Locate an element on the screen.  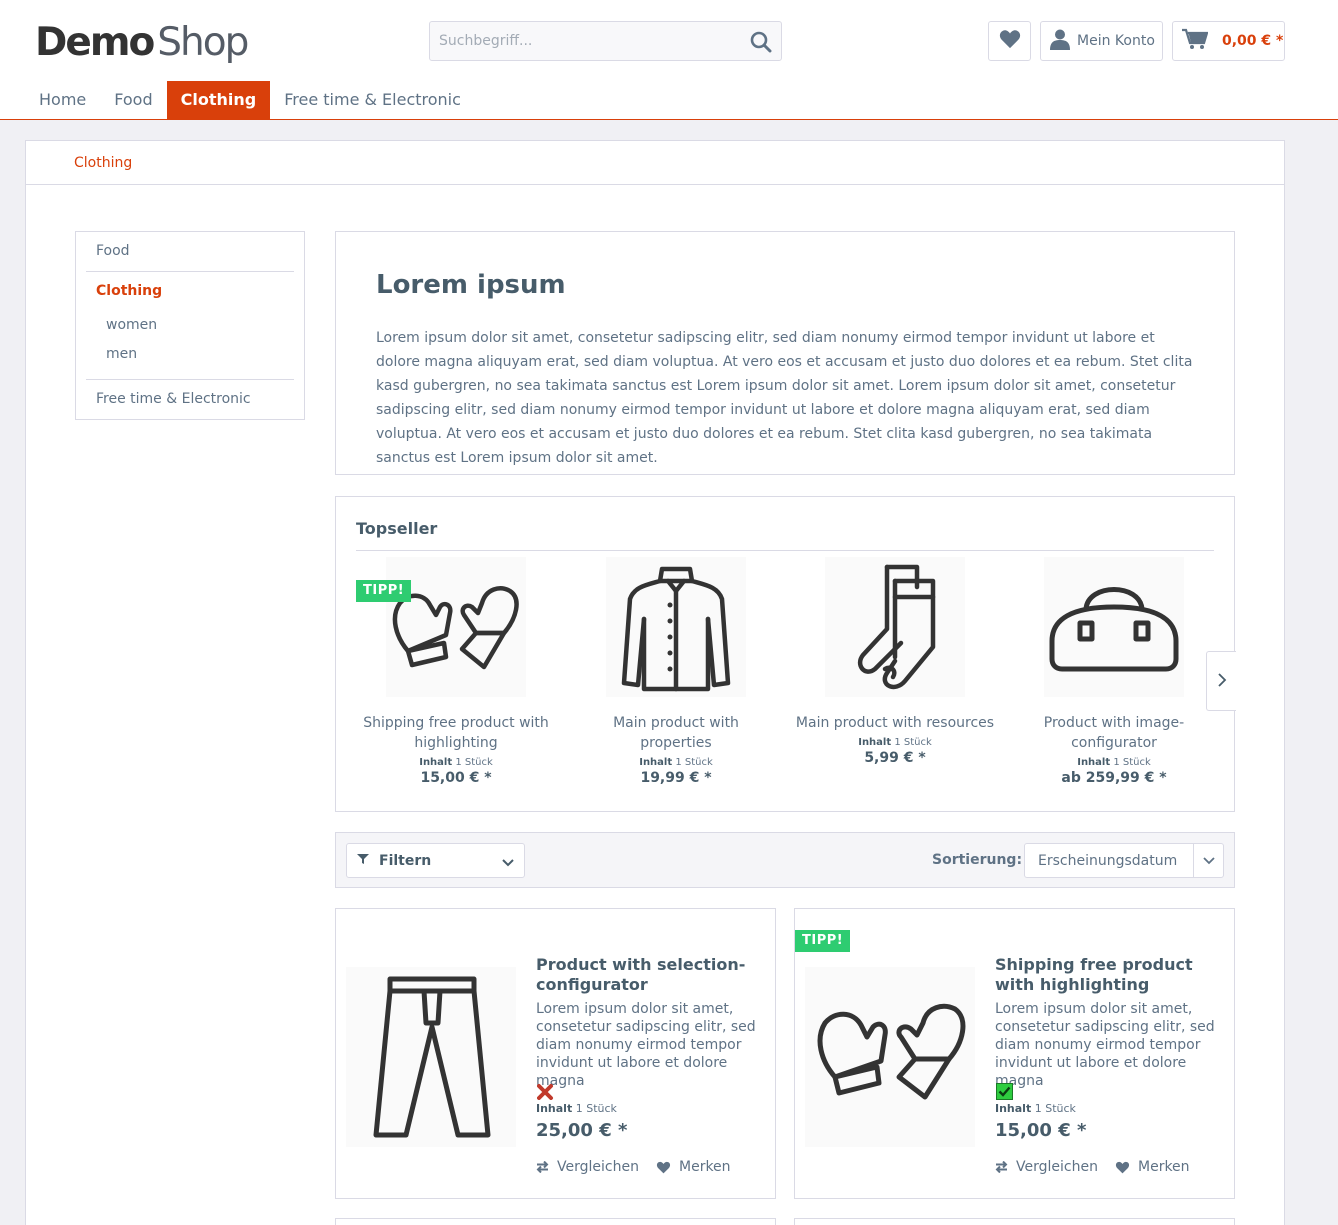
not-available-icon is located at coordinates (545, 1091).